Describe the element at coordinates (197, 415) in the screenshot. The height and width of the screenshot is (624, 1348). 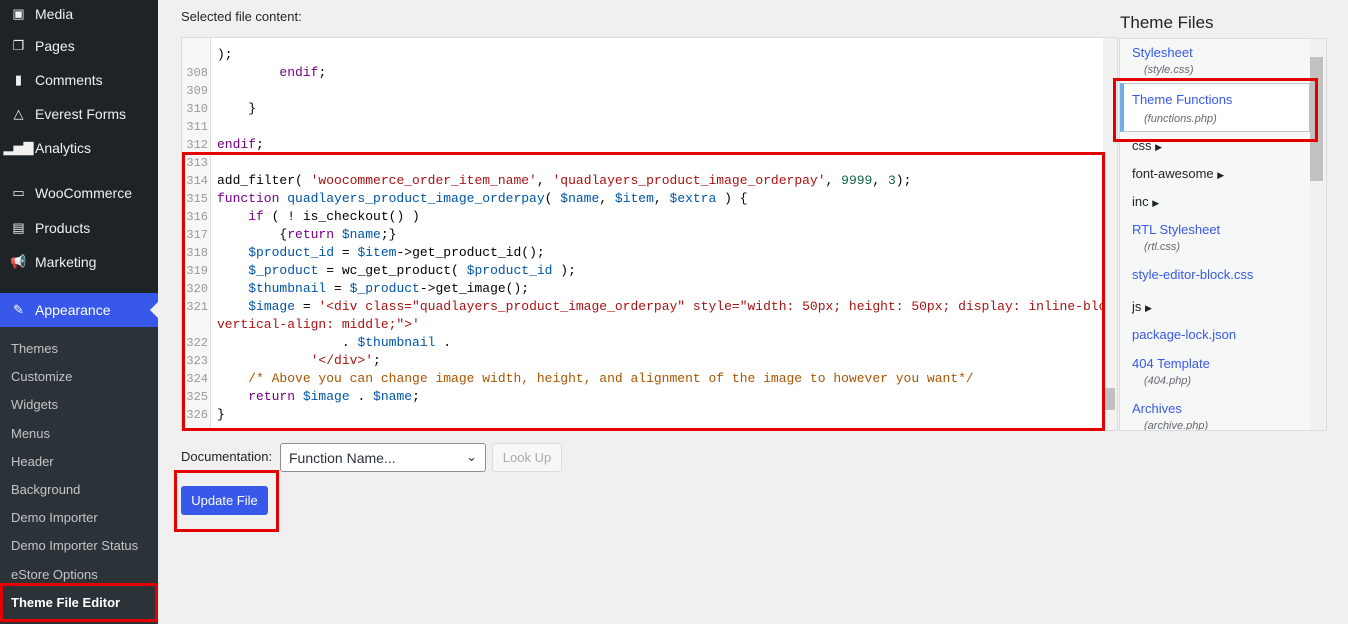
I see `line-number: 326` at that location.